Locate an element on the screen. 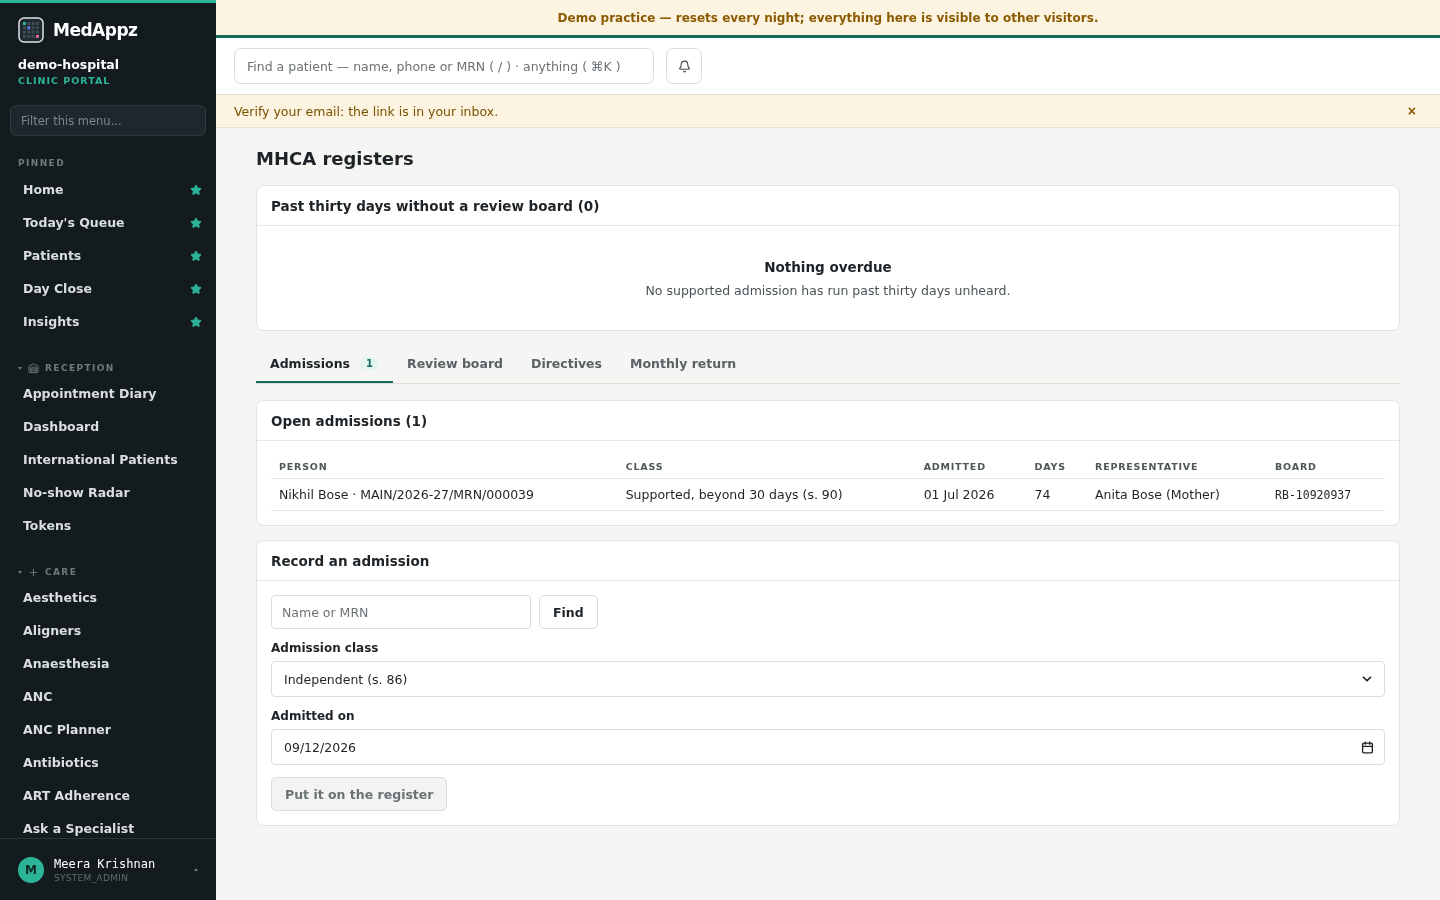 The image size is (1440, 900). column-header: REPRESENTATIVE is located at coordinates (1177, 464).